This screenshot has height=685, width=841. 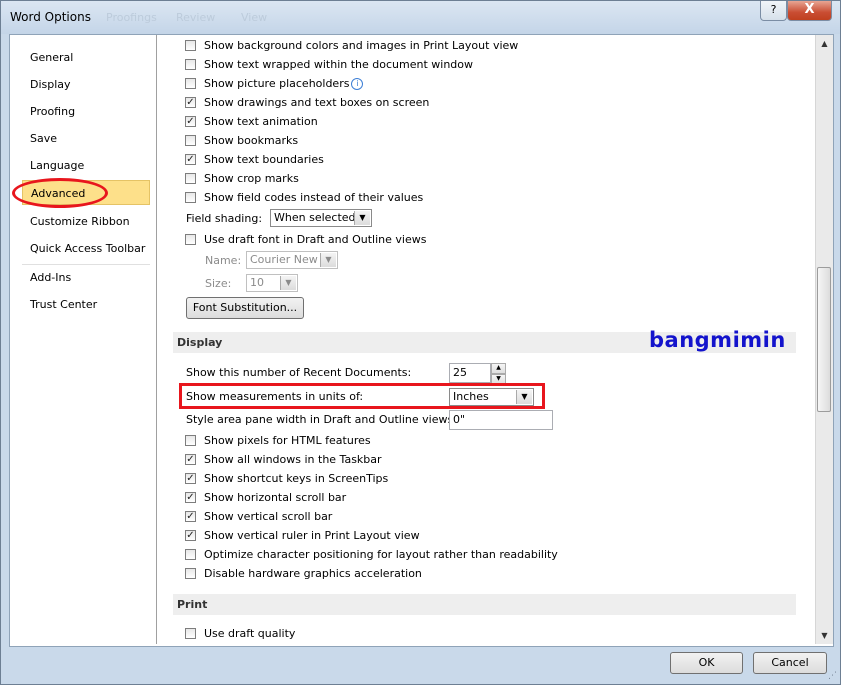 What do you see at coordinates (224, 218) in the screenshot?
I see `field-shading-label: Field shading:` at bounding box center [224, 218].